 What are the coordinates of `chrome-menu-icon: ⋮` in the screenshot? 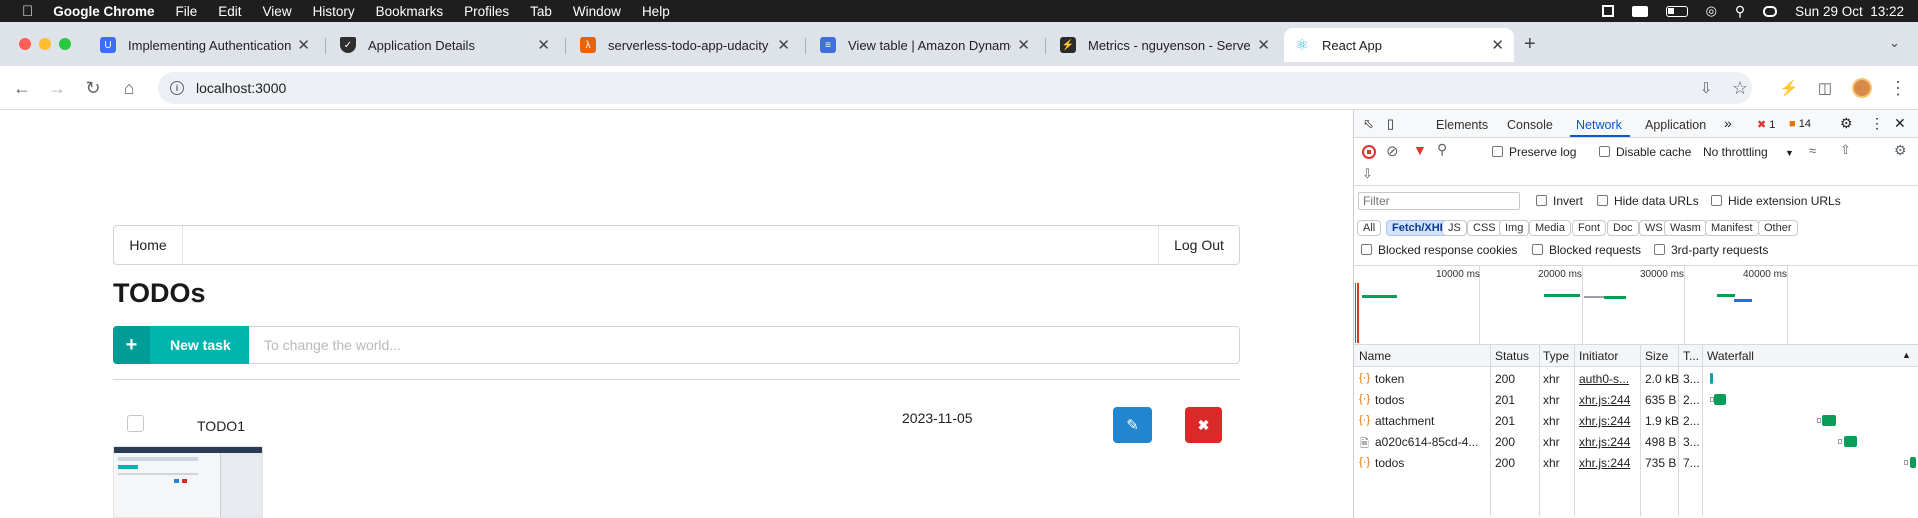 It's located at (1898, 88).